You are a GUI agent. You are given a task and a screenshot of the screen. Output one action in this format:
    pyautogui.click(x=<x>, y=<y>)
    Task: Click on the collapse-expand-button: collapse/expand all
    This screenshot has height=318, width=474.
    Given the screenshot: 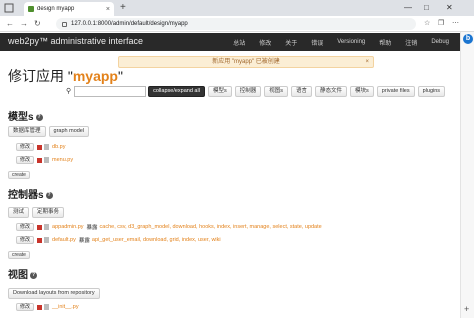 What is the action you would take?
    pyautogui.click(x=176, y=91)
    